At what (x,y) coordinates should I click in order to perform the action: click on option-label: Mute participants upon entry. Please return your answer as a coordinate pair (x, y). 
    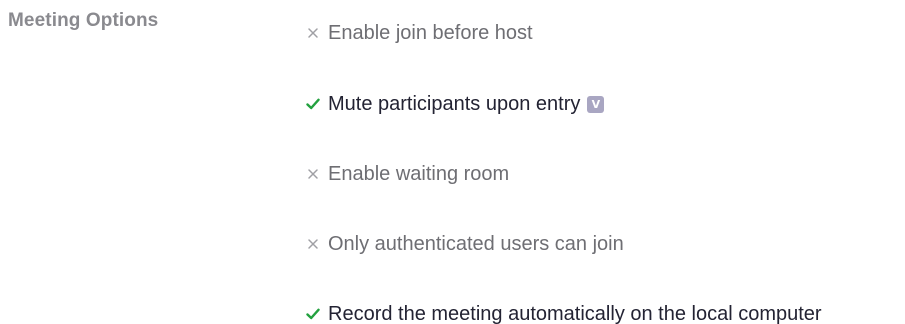
    Looking at the image, I should click on (454, 104).